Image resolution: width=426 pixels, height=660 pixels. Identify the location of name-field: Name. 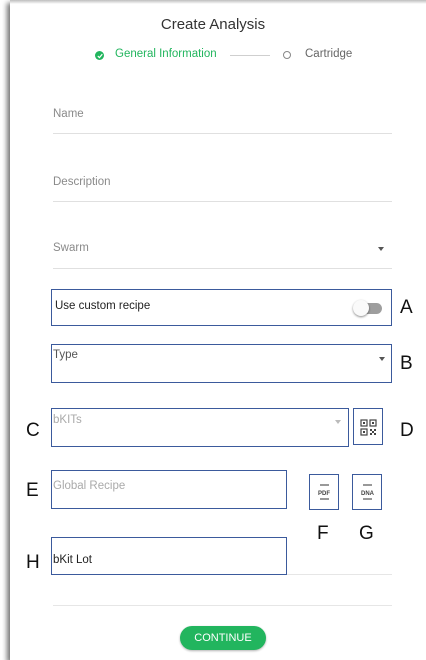
(222, 117).